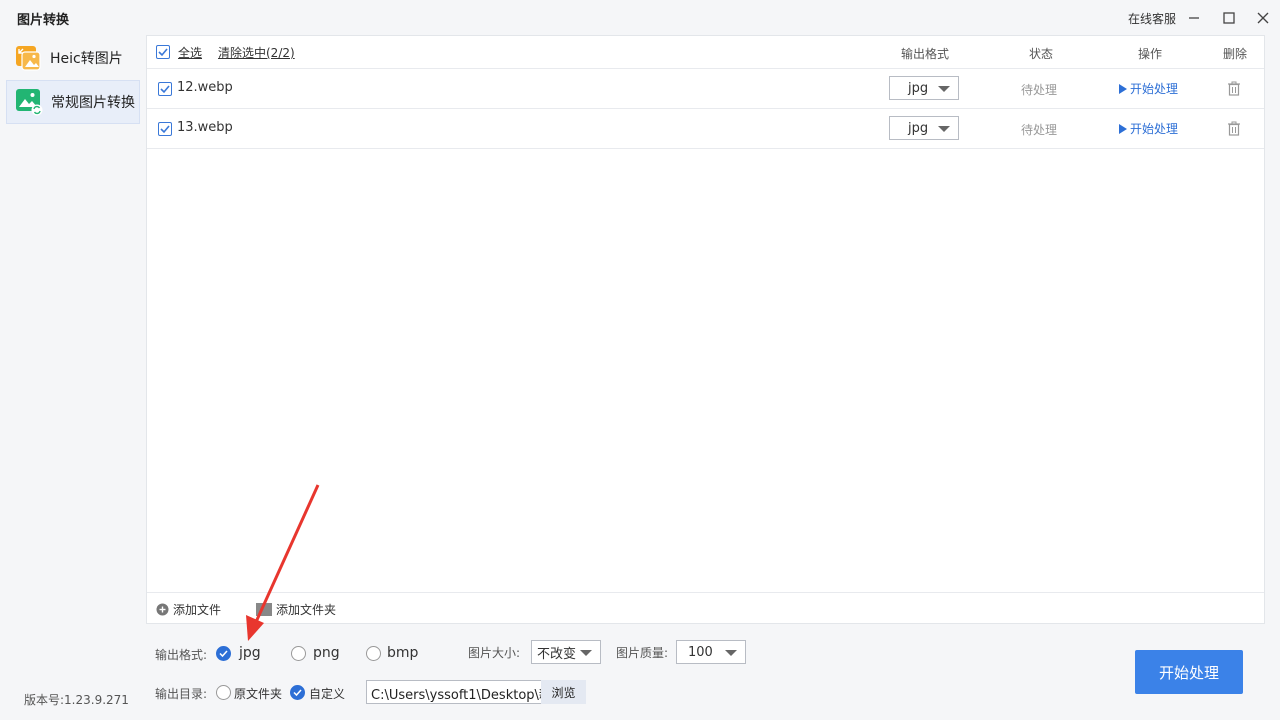 Image resolution: width=1280 pixels, height=720 pixels. I want to click on add-file-button: 添加文件, so click(188, 609).